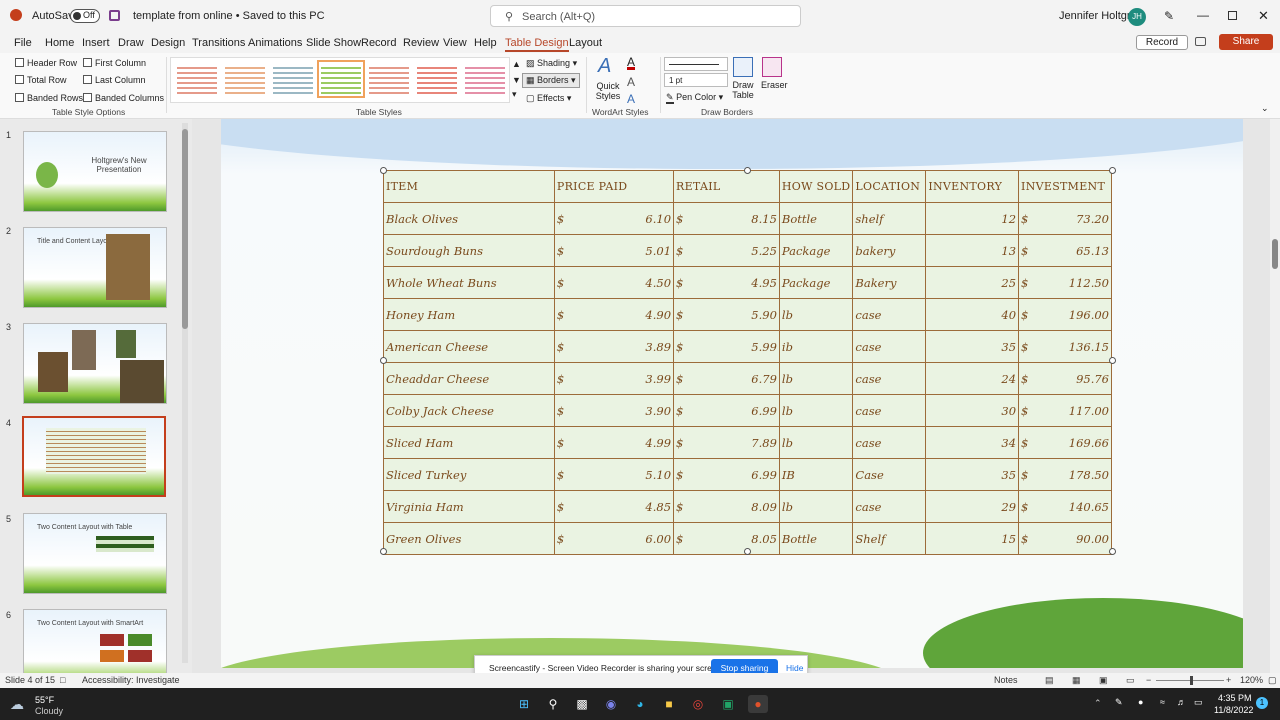 This screenshot has height=720, width=1280. Describe the element at coordinates (614, 474) in the screenshot. I see `table-cell: $5.10` at that location.